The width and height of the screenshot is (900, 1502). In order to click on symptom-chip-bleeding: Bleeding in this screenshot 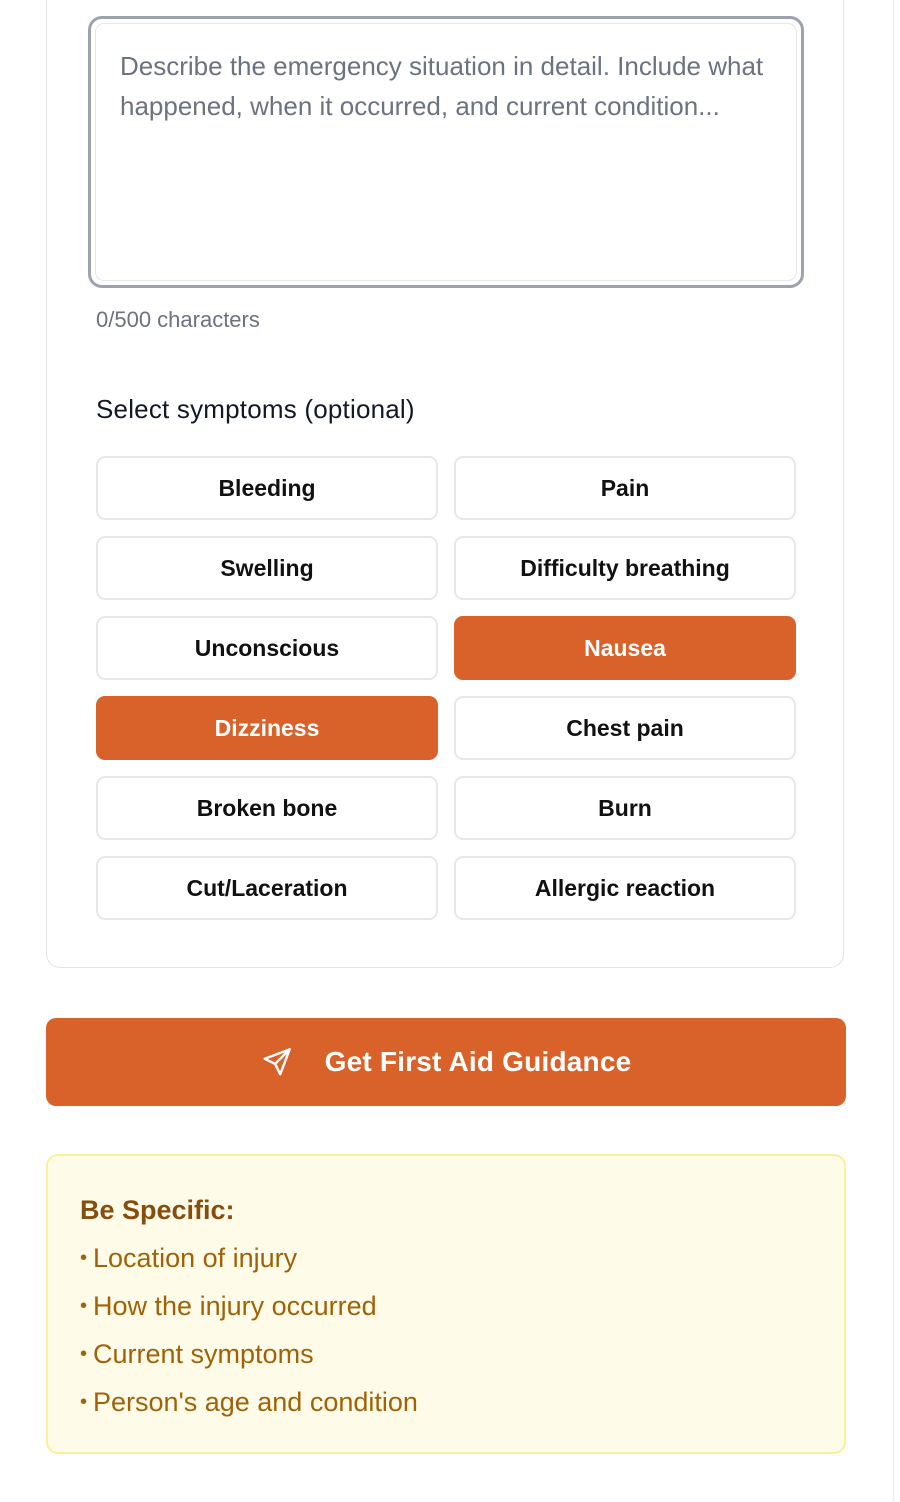, I will do `click(267, 488)`.